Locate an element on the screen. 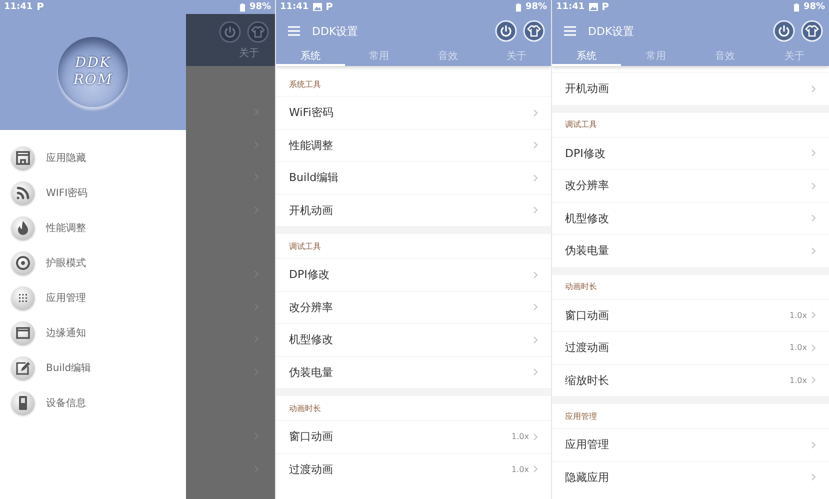 The image size is (829, 499). logo-text: ROM is located at coordinates (93, 80).